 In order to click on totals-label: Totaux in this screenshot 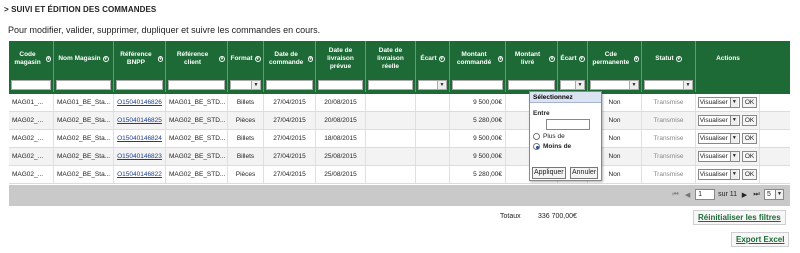, I will do `click(510, 216)`.